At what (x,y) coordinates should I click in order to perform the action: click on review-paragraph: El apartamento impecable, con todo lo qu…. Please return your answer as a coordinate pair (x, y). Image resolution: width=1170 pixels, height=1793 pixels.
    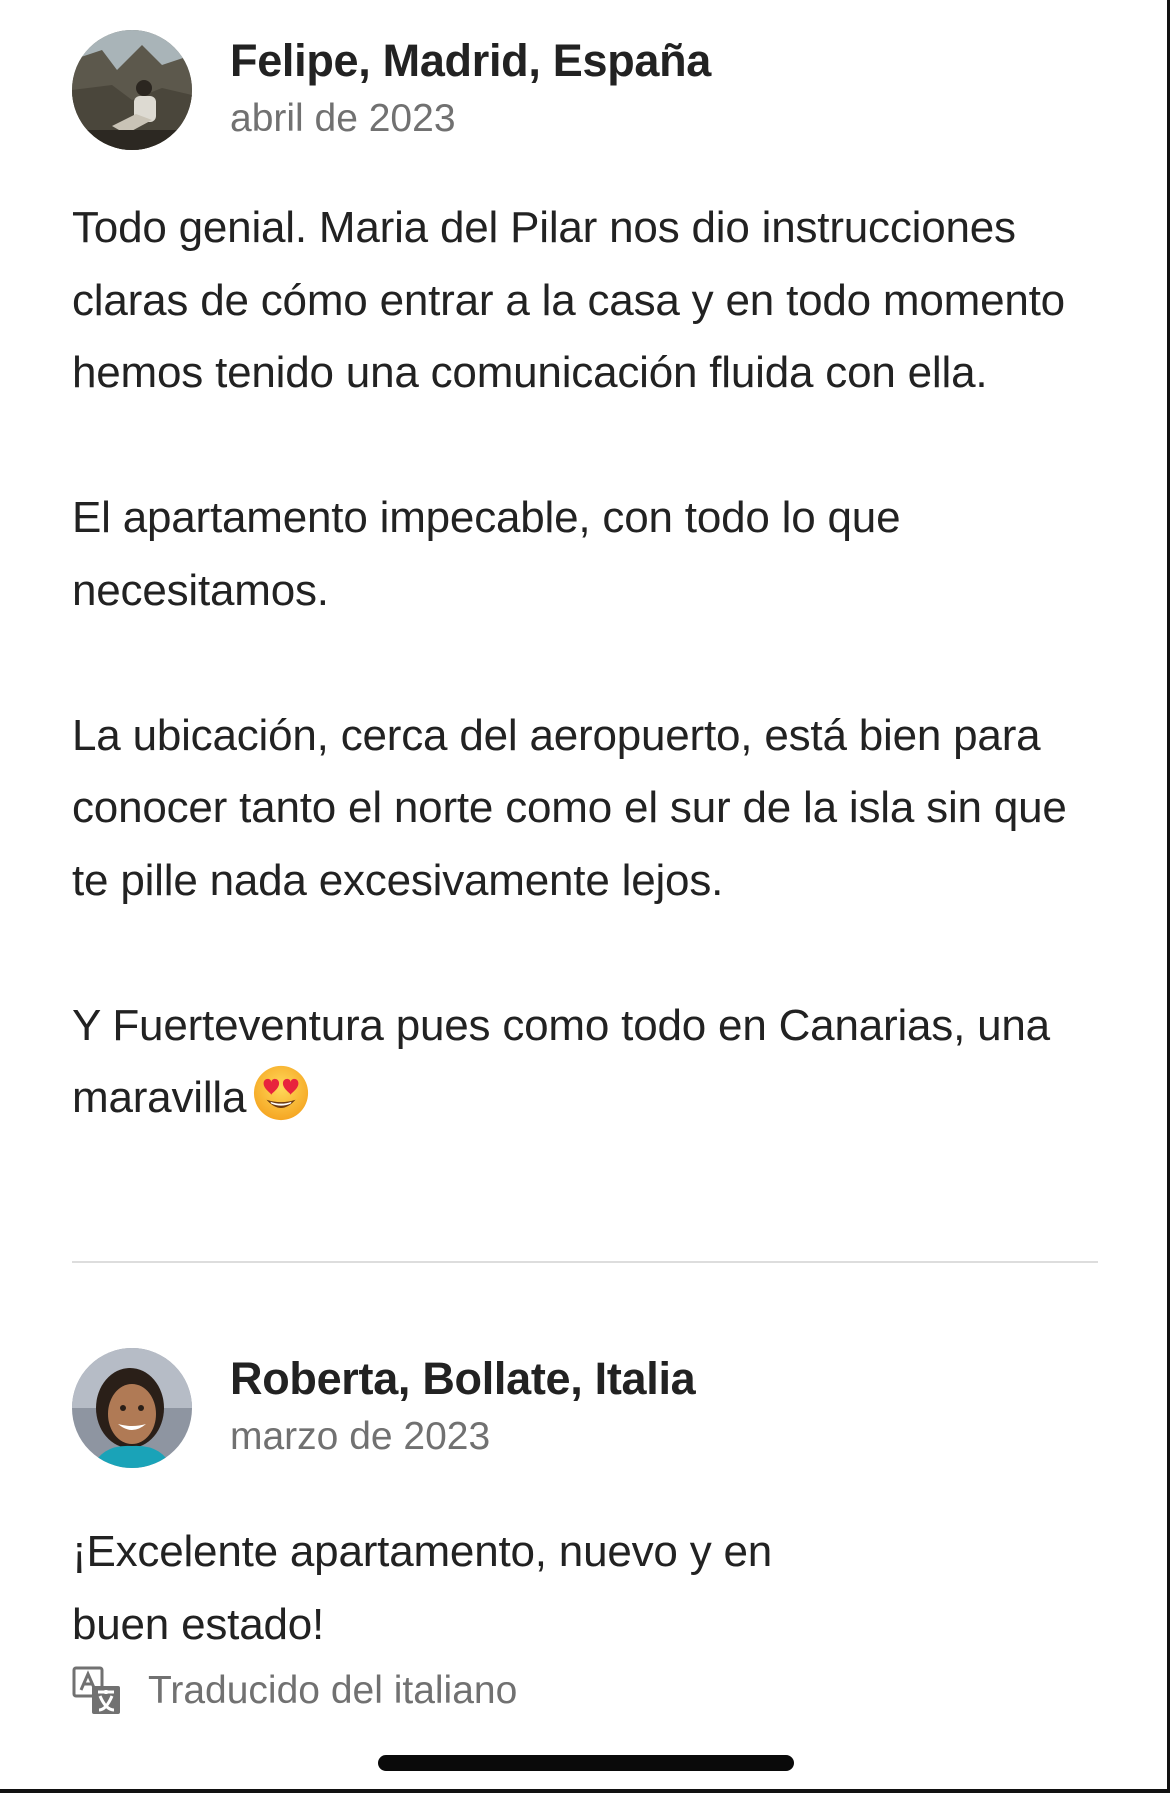
    Looking at the image, I should click on (486, 554).